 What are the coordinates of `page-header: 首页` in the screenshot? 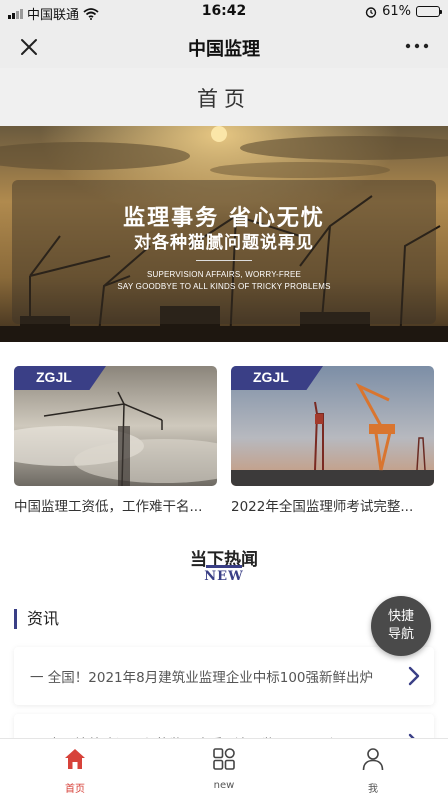 It's located at (224, 97).